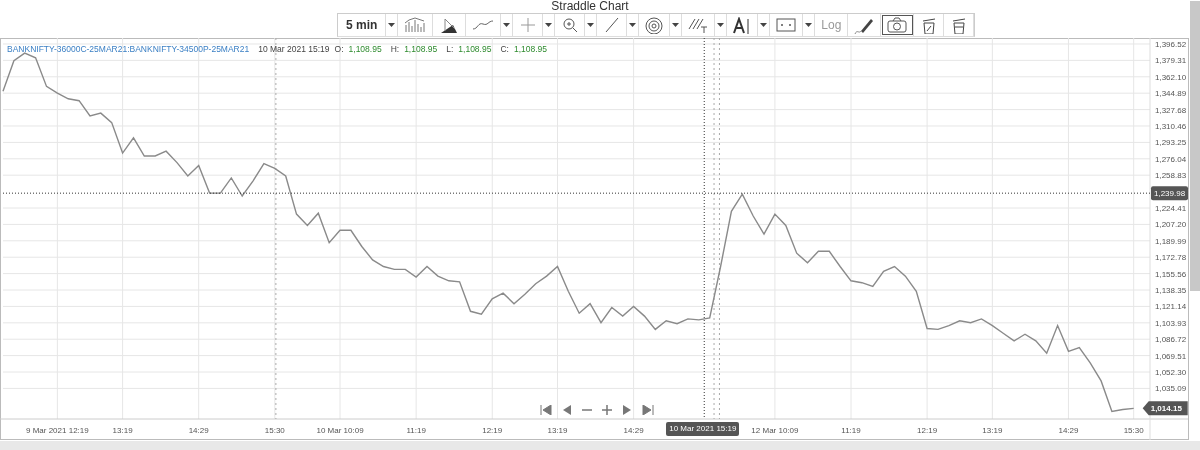 This screenshot has width=1200, height=450. Describe the element at coordinates (611, 25) in the screenshot. I see `line-icon` at that location.